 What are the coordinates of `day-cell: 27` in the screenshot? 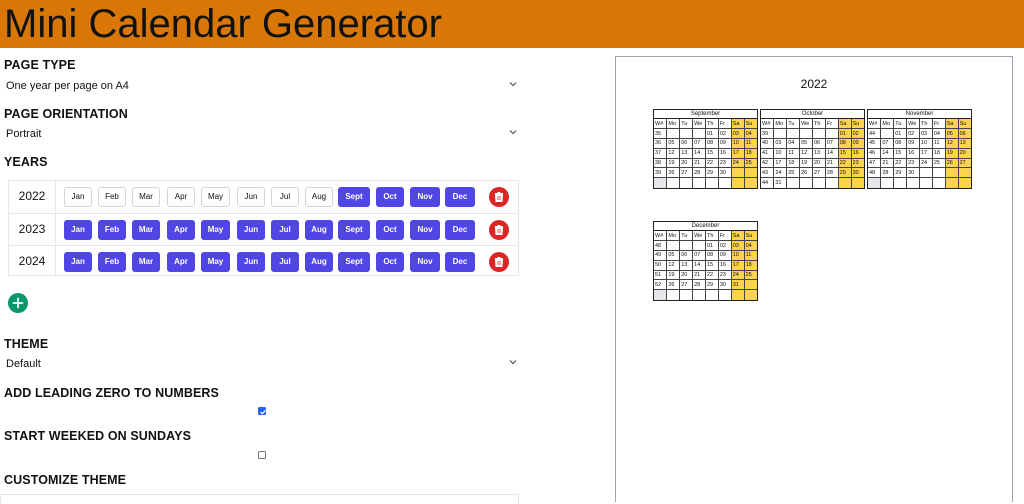 It's located at (964, 163).